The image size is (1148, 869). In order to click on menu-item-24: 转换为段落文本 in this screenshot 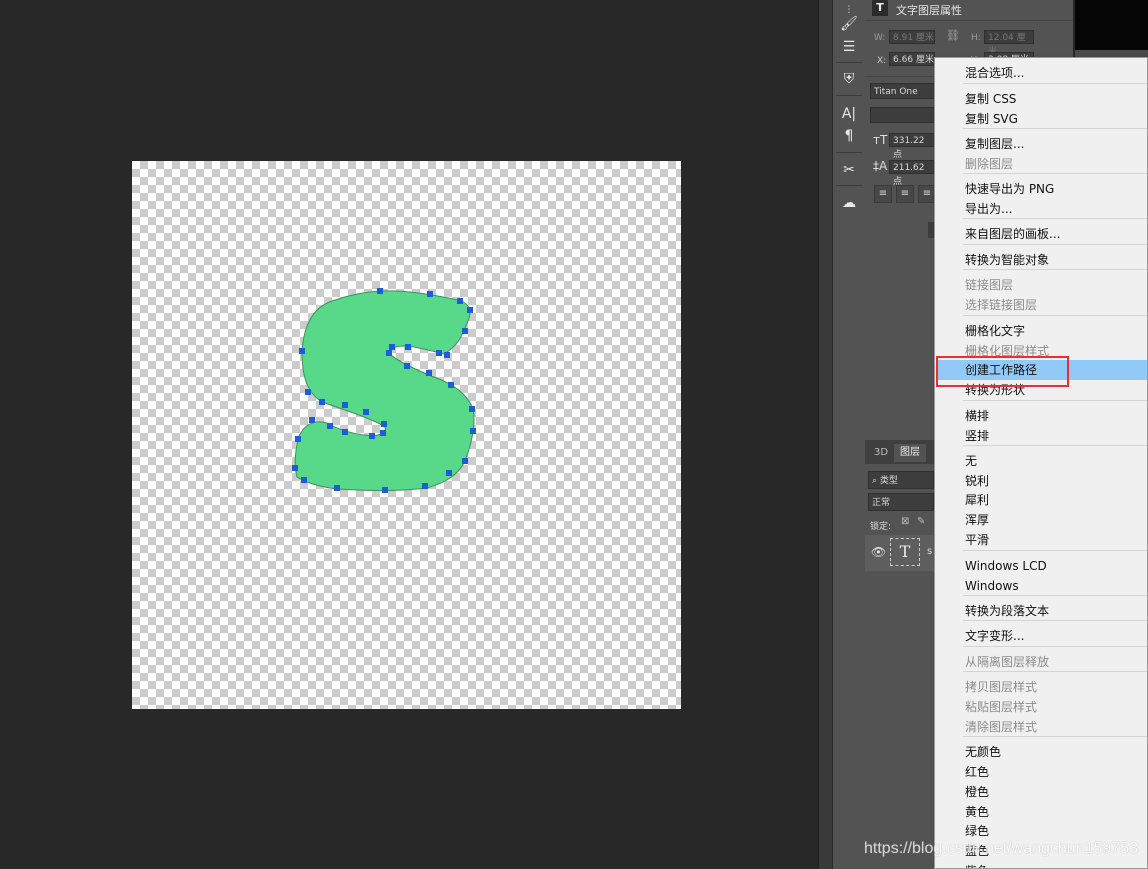, I will do `click(1041, 611)`.